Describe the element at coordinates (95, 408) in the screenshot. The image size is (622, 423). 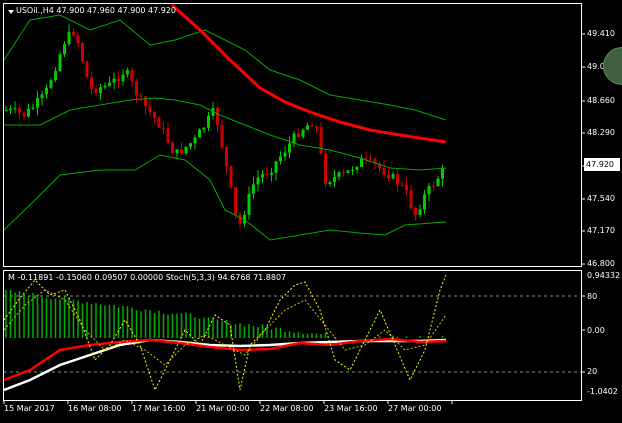
I see `time-label: 16 Mar 08:00` at that location.